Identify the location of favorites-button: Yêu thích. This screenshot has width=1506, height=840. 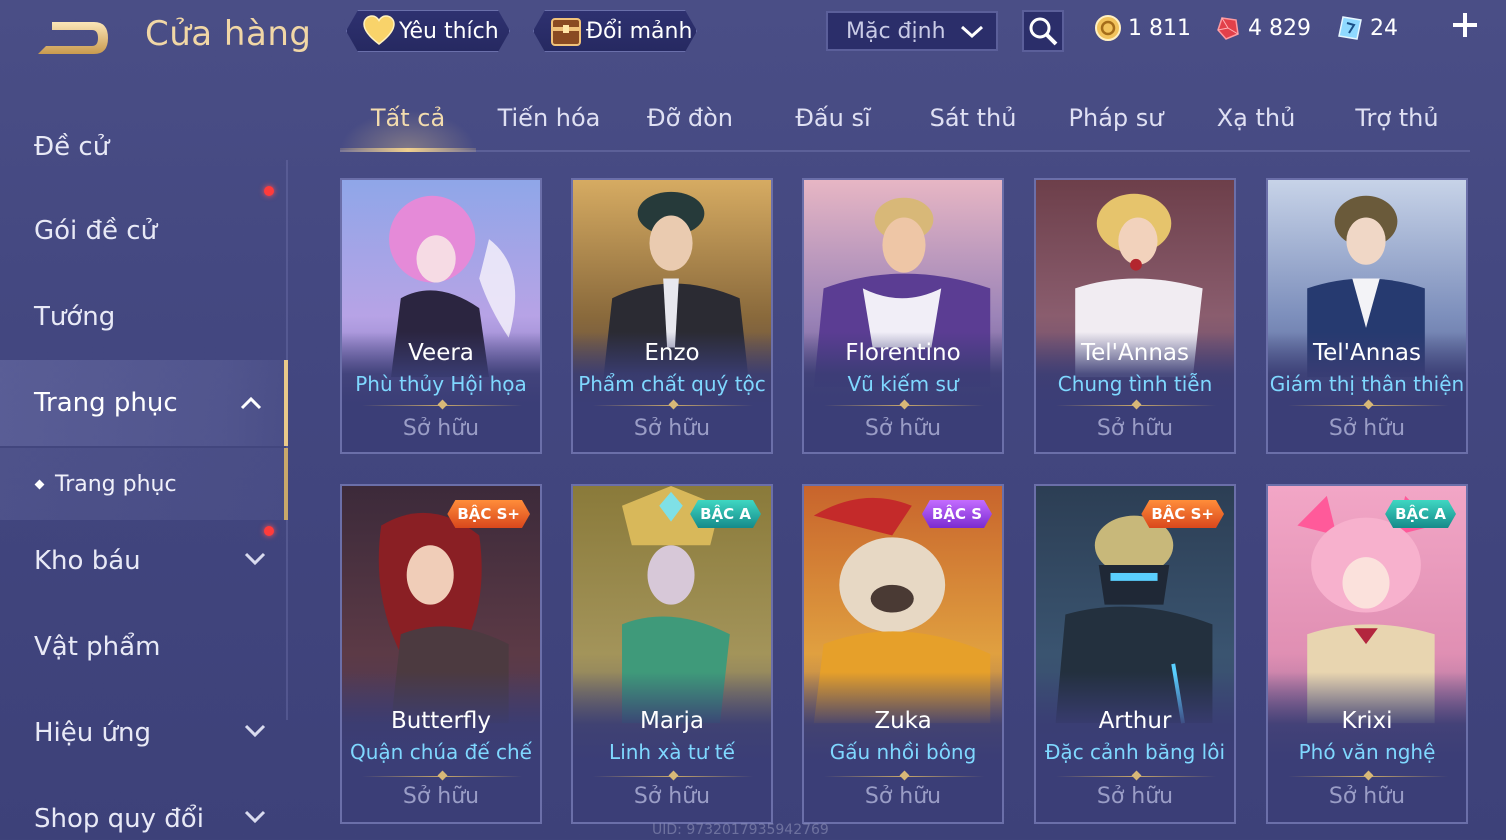
(428, 31).